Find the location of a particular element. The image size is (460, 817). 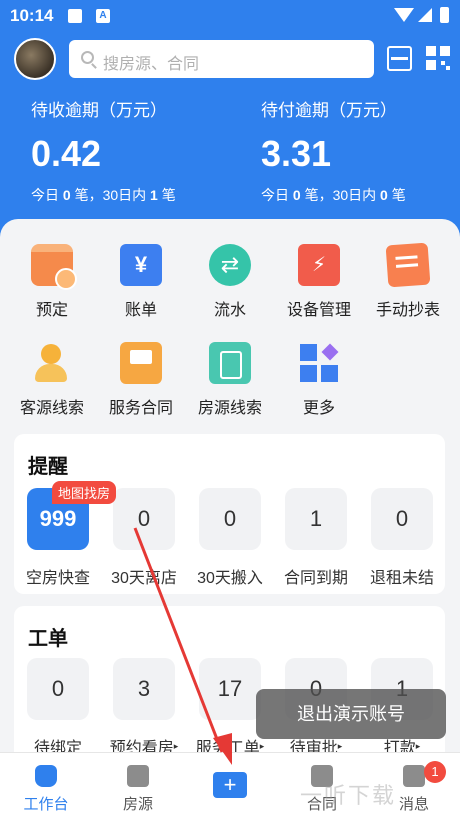

annotation-arrow is located at coordinates (182, 646).